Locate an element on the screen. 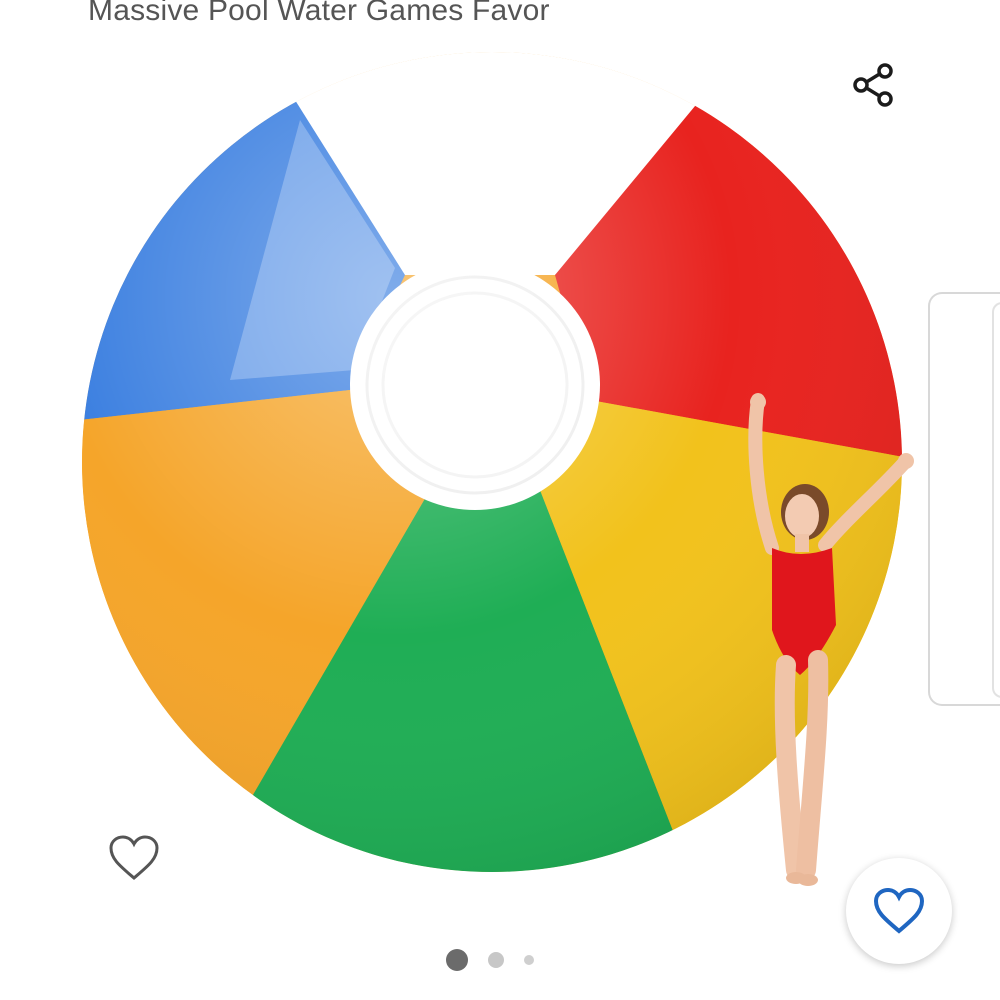  wishlist-fab-button is located at coordinates (899, 911).